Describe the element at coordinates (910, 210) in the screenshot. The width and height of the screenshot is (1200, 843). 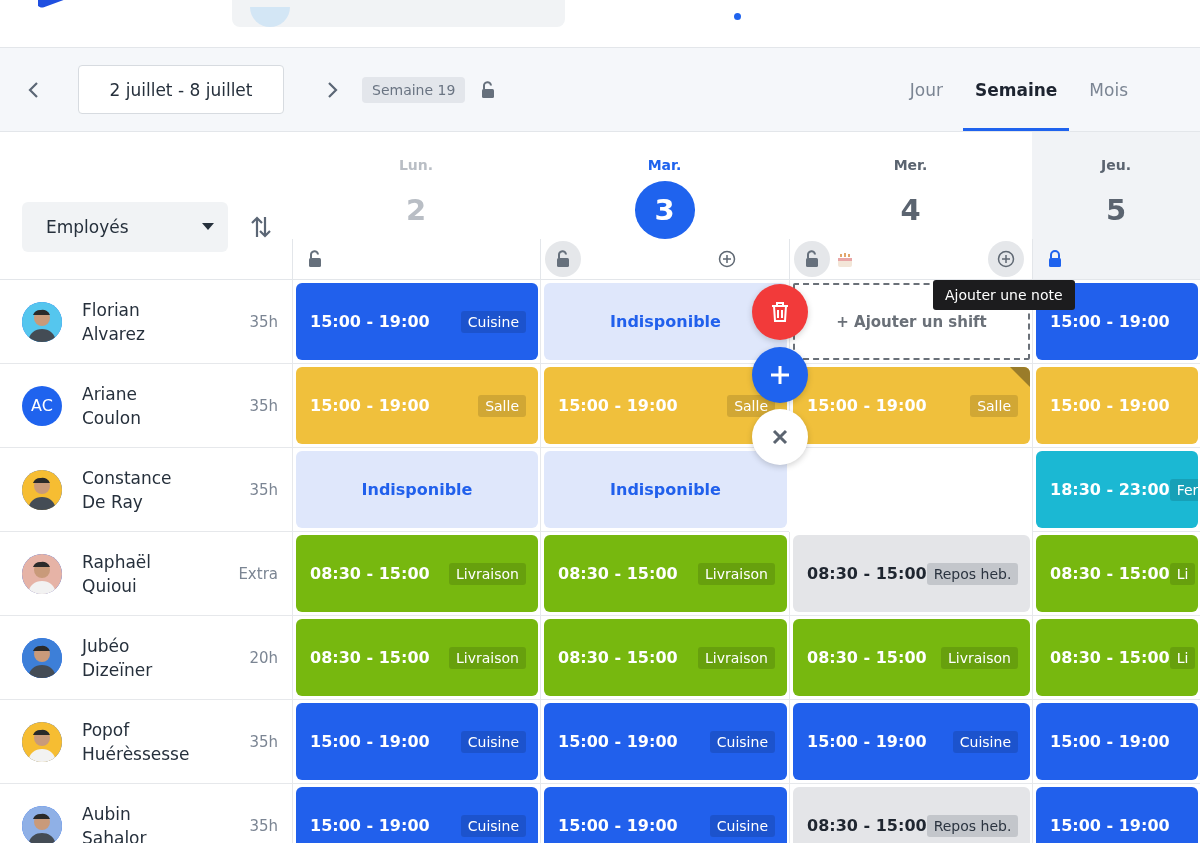
I see `day-number: 4` at that location.